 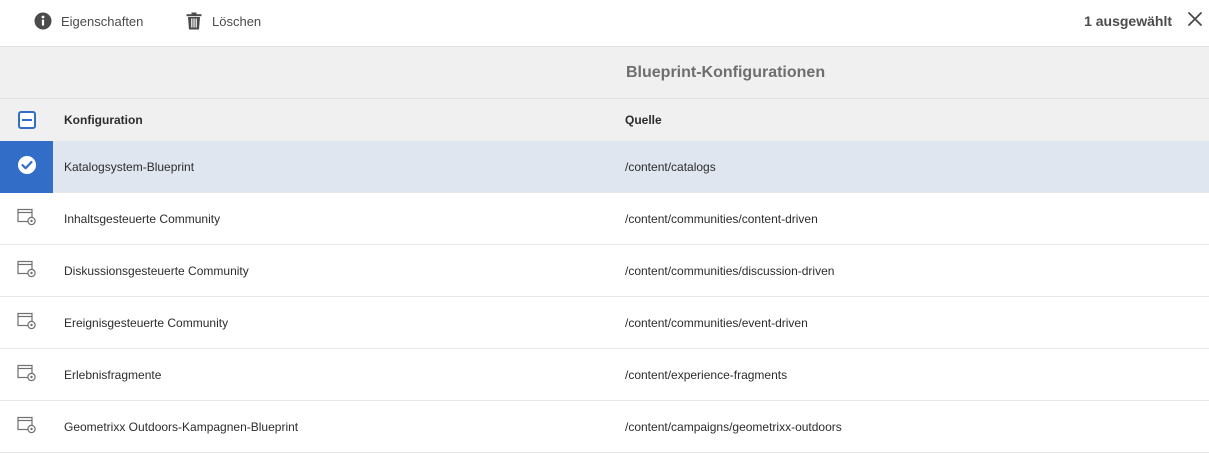 I want to click on row-selected-checkbox, so click(x=26, y=167).